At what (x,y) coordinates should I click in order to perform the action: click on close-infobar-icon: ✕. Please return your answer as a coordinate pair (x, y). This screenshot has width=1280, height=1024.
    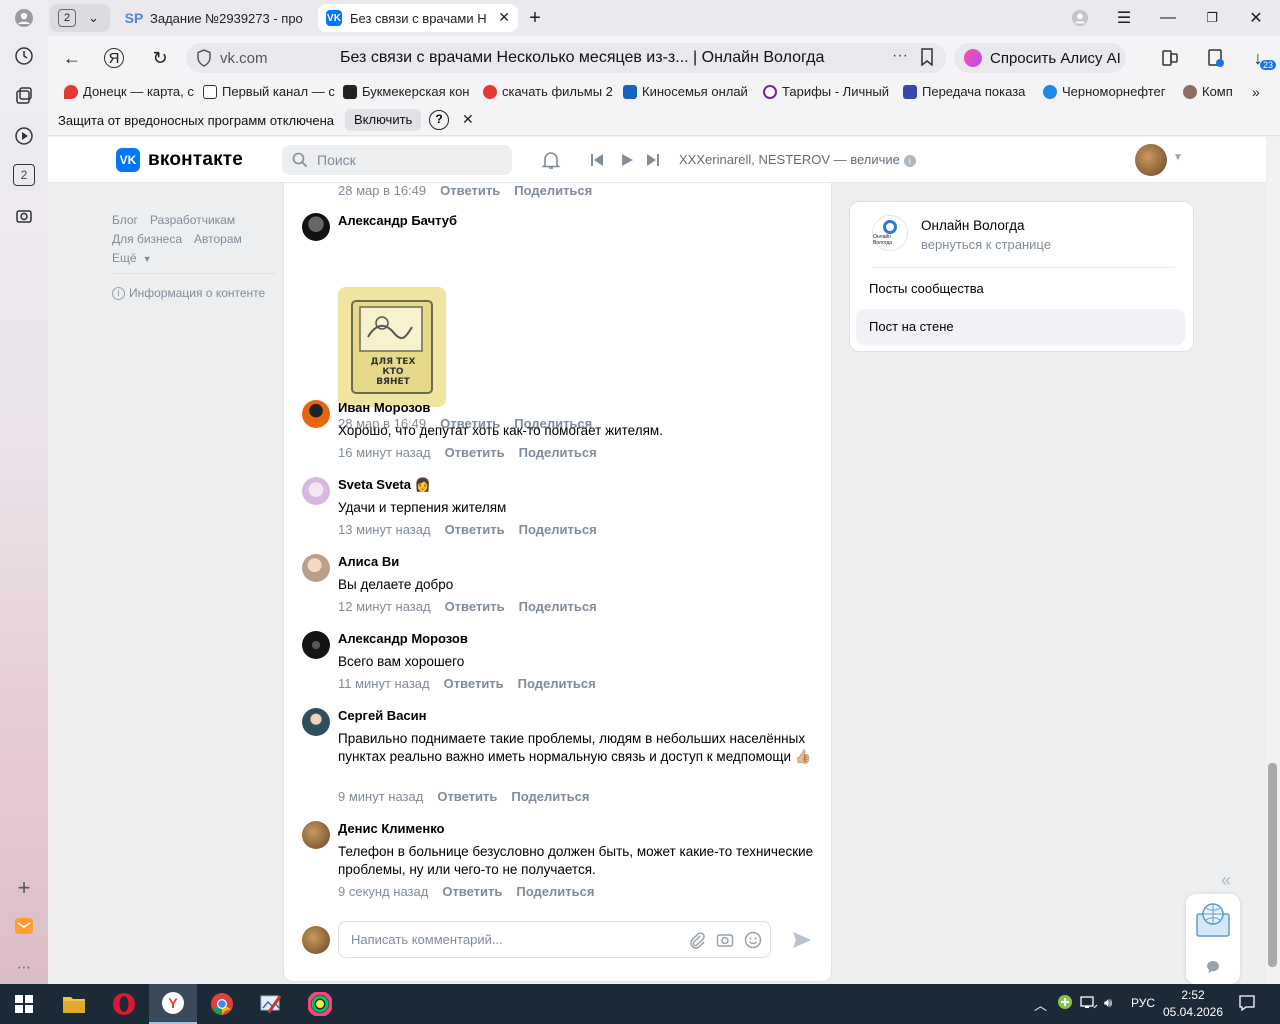
    Looking at the image, I should click on (468, 119).